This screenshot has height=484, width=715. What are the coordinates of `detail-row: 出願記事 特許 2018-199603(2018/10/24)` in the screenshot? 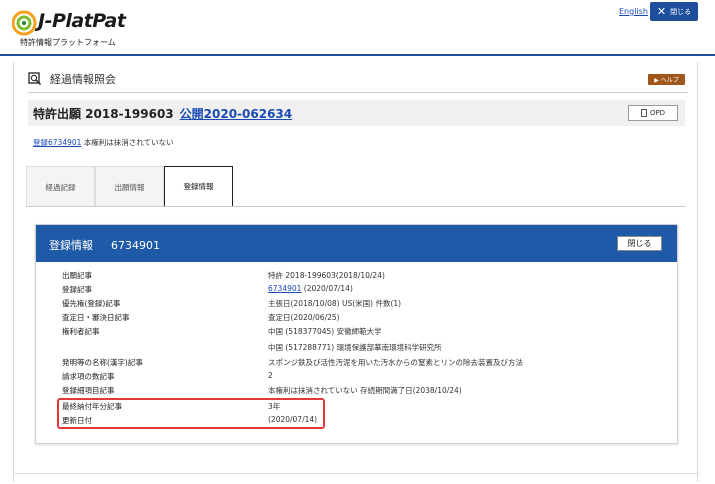 It's located at (362, 276).